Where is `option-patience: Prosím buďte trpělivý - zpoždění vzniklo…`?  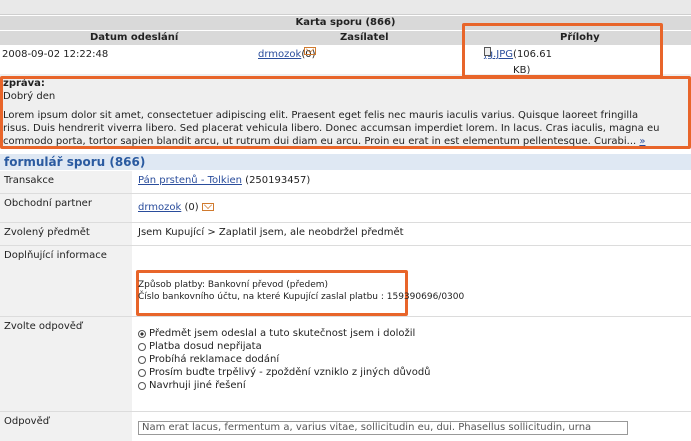
option-patience: Prosím buďte trpělivý - zpoždění vzniklo… is located at coordinates (284, 372).